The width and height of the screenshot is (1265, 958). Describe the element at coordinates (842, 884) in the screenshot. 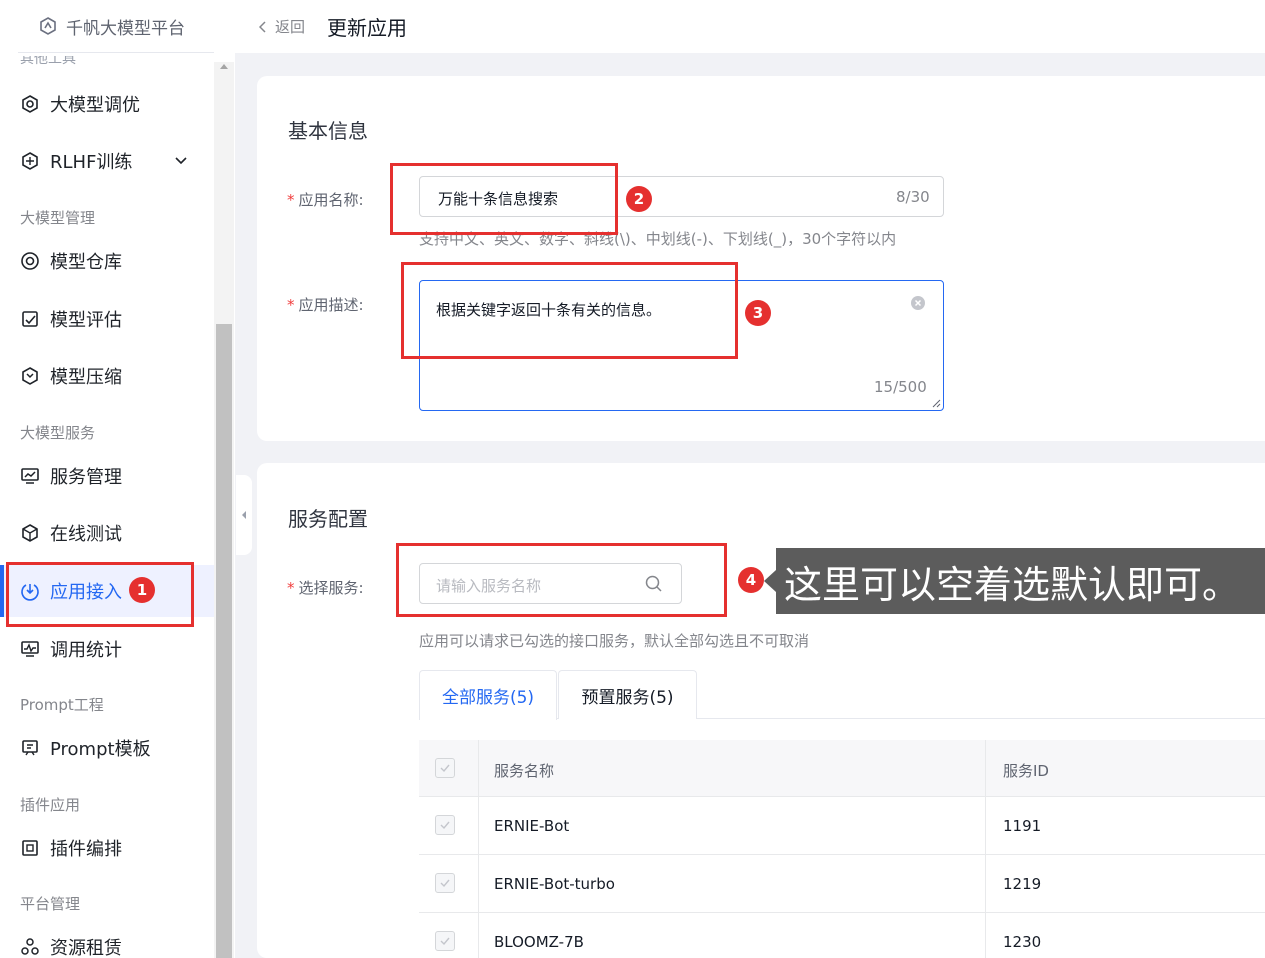

I see `table-row: ERNIE-Bot-turbo 1219` at that location.